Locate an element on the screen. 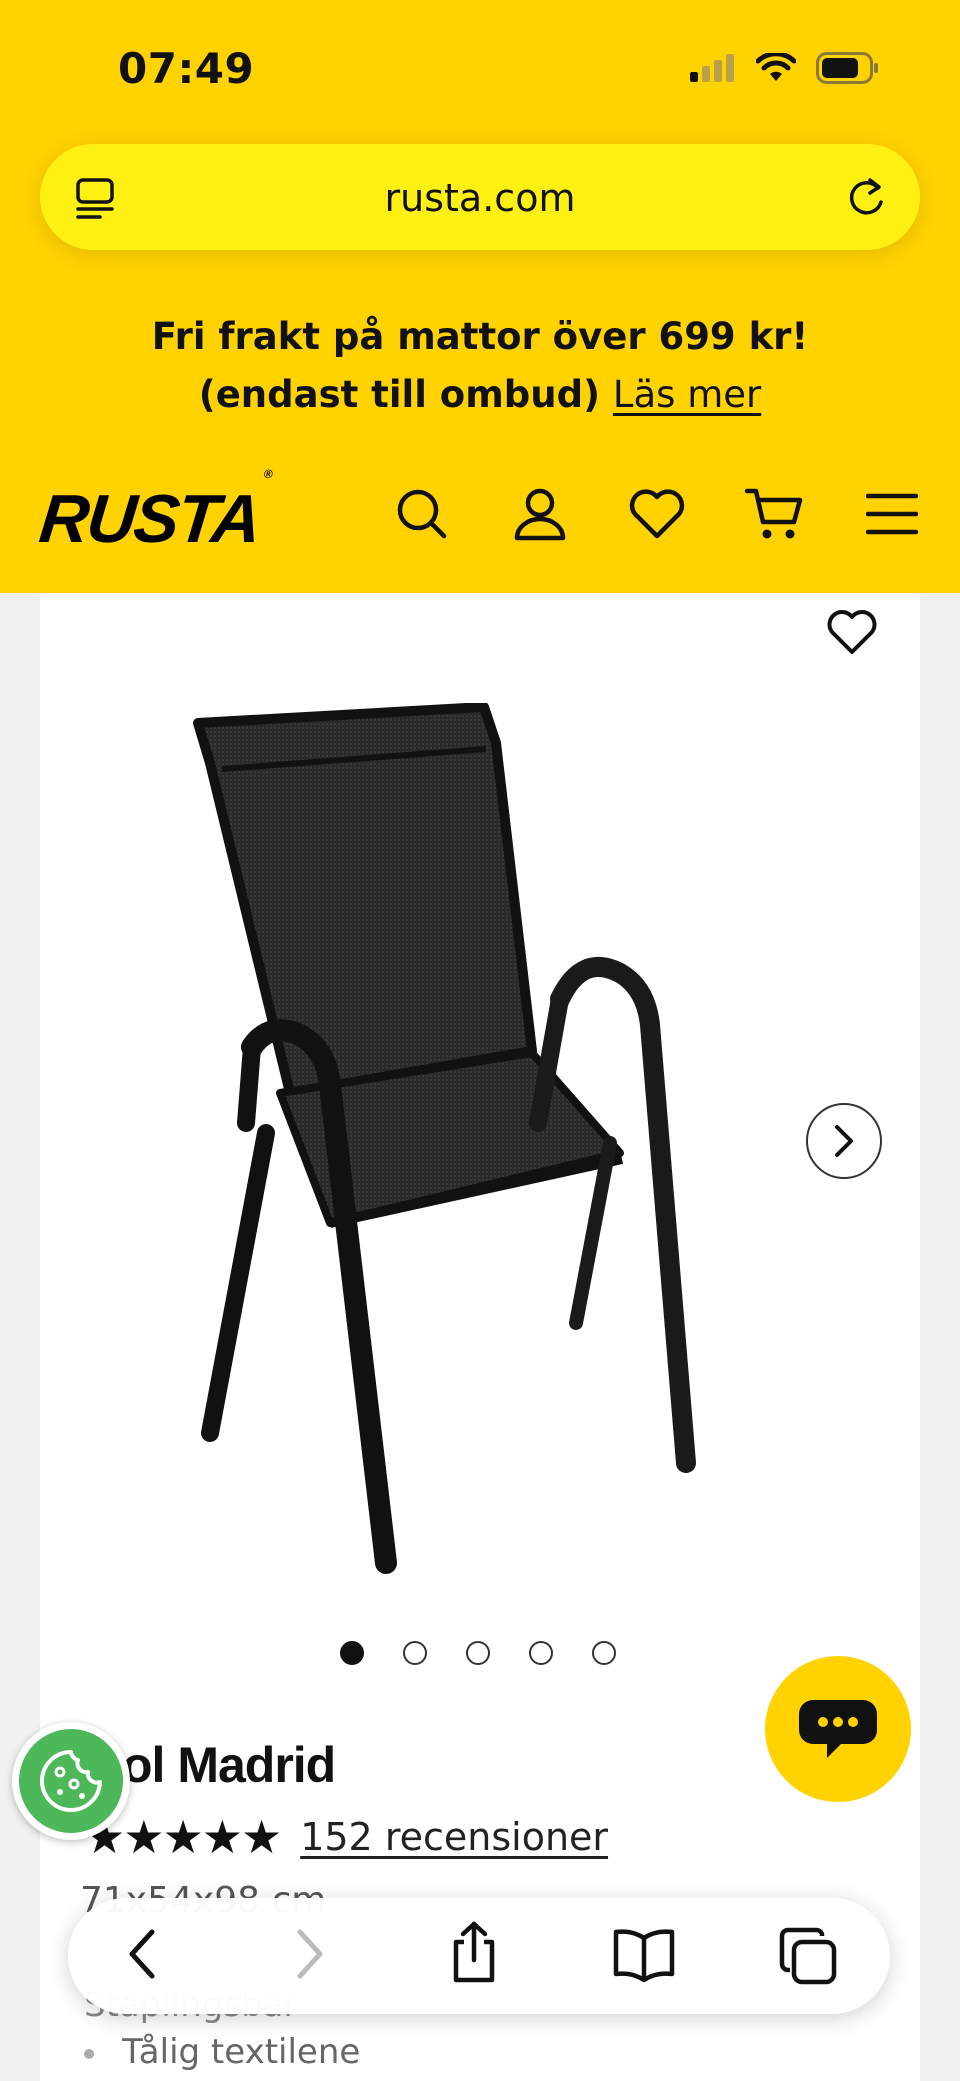 The height and width of the screenshot is (2081, 960). chevron-right-icon is located at coordinates (844, 1141).